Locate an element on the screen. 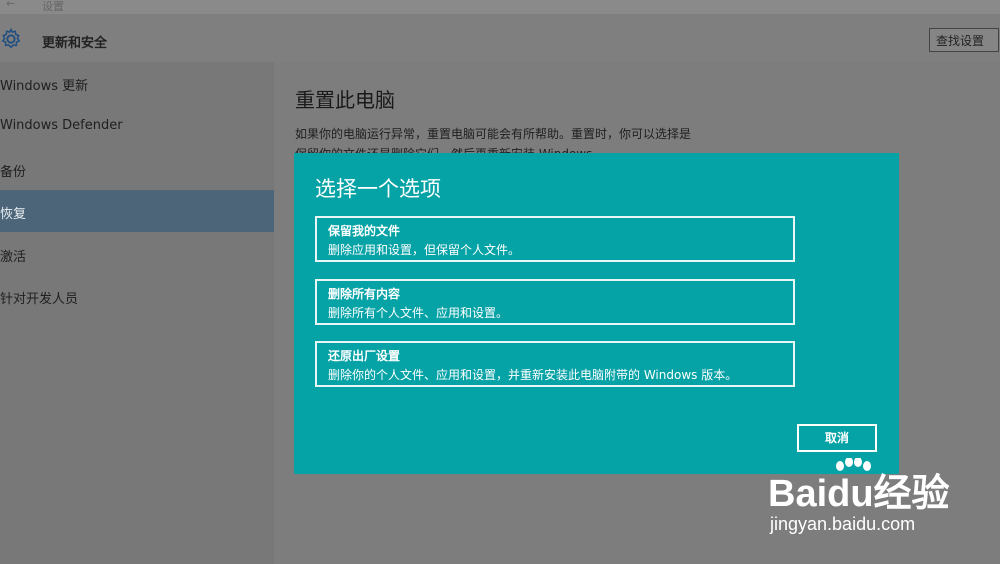  option-title: 删除所有内容 is located at coordinates (364, 294).